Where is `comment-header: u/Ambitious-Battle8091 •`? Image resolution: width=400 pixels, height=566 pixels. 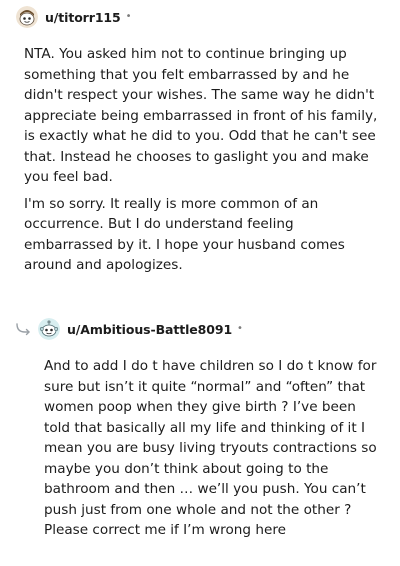
comment-header: u/Ambitious-Battle8091 • is located at coordinates (200, 329).